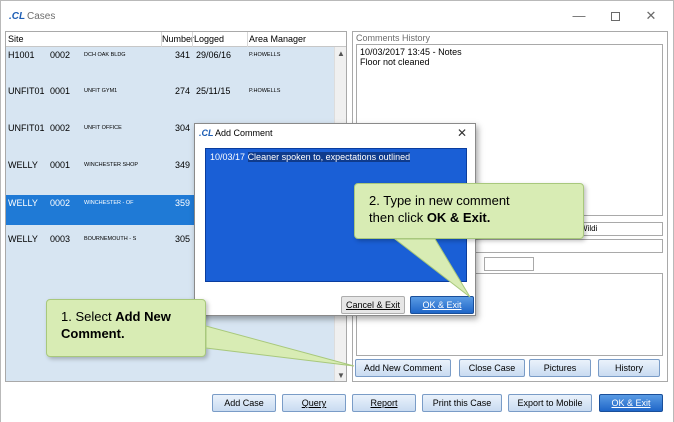 The image size is (674, 422). Describe the element at coordinates (314, 403) in the screenshot. I see `query-button: Query` at that location.